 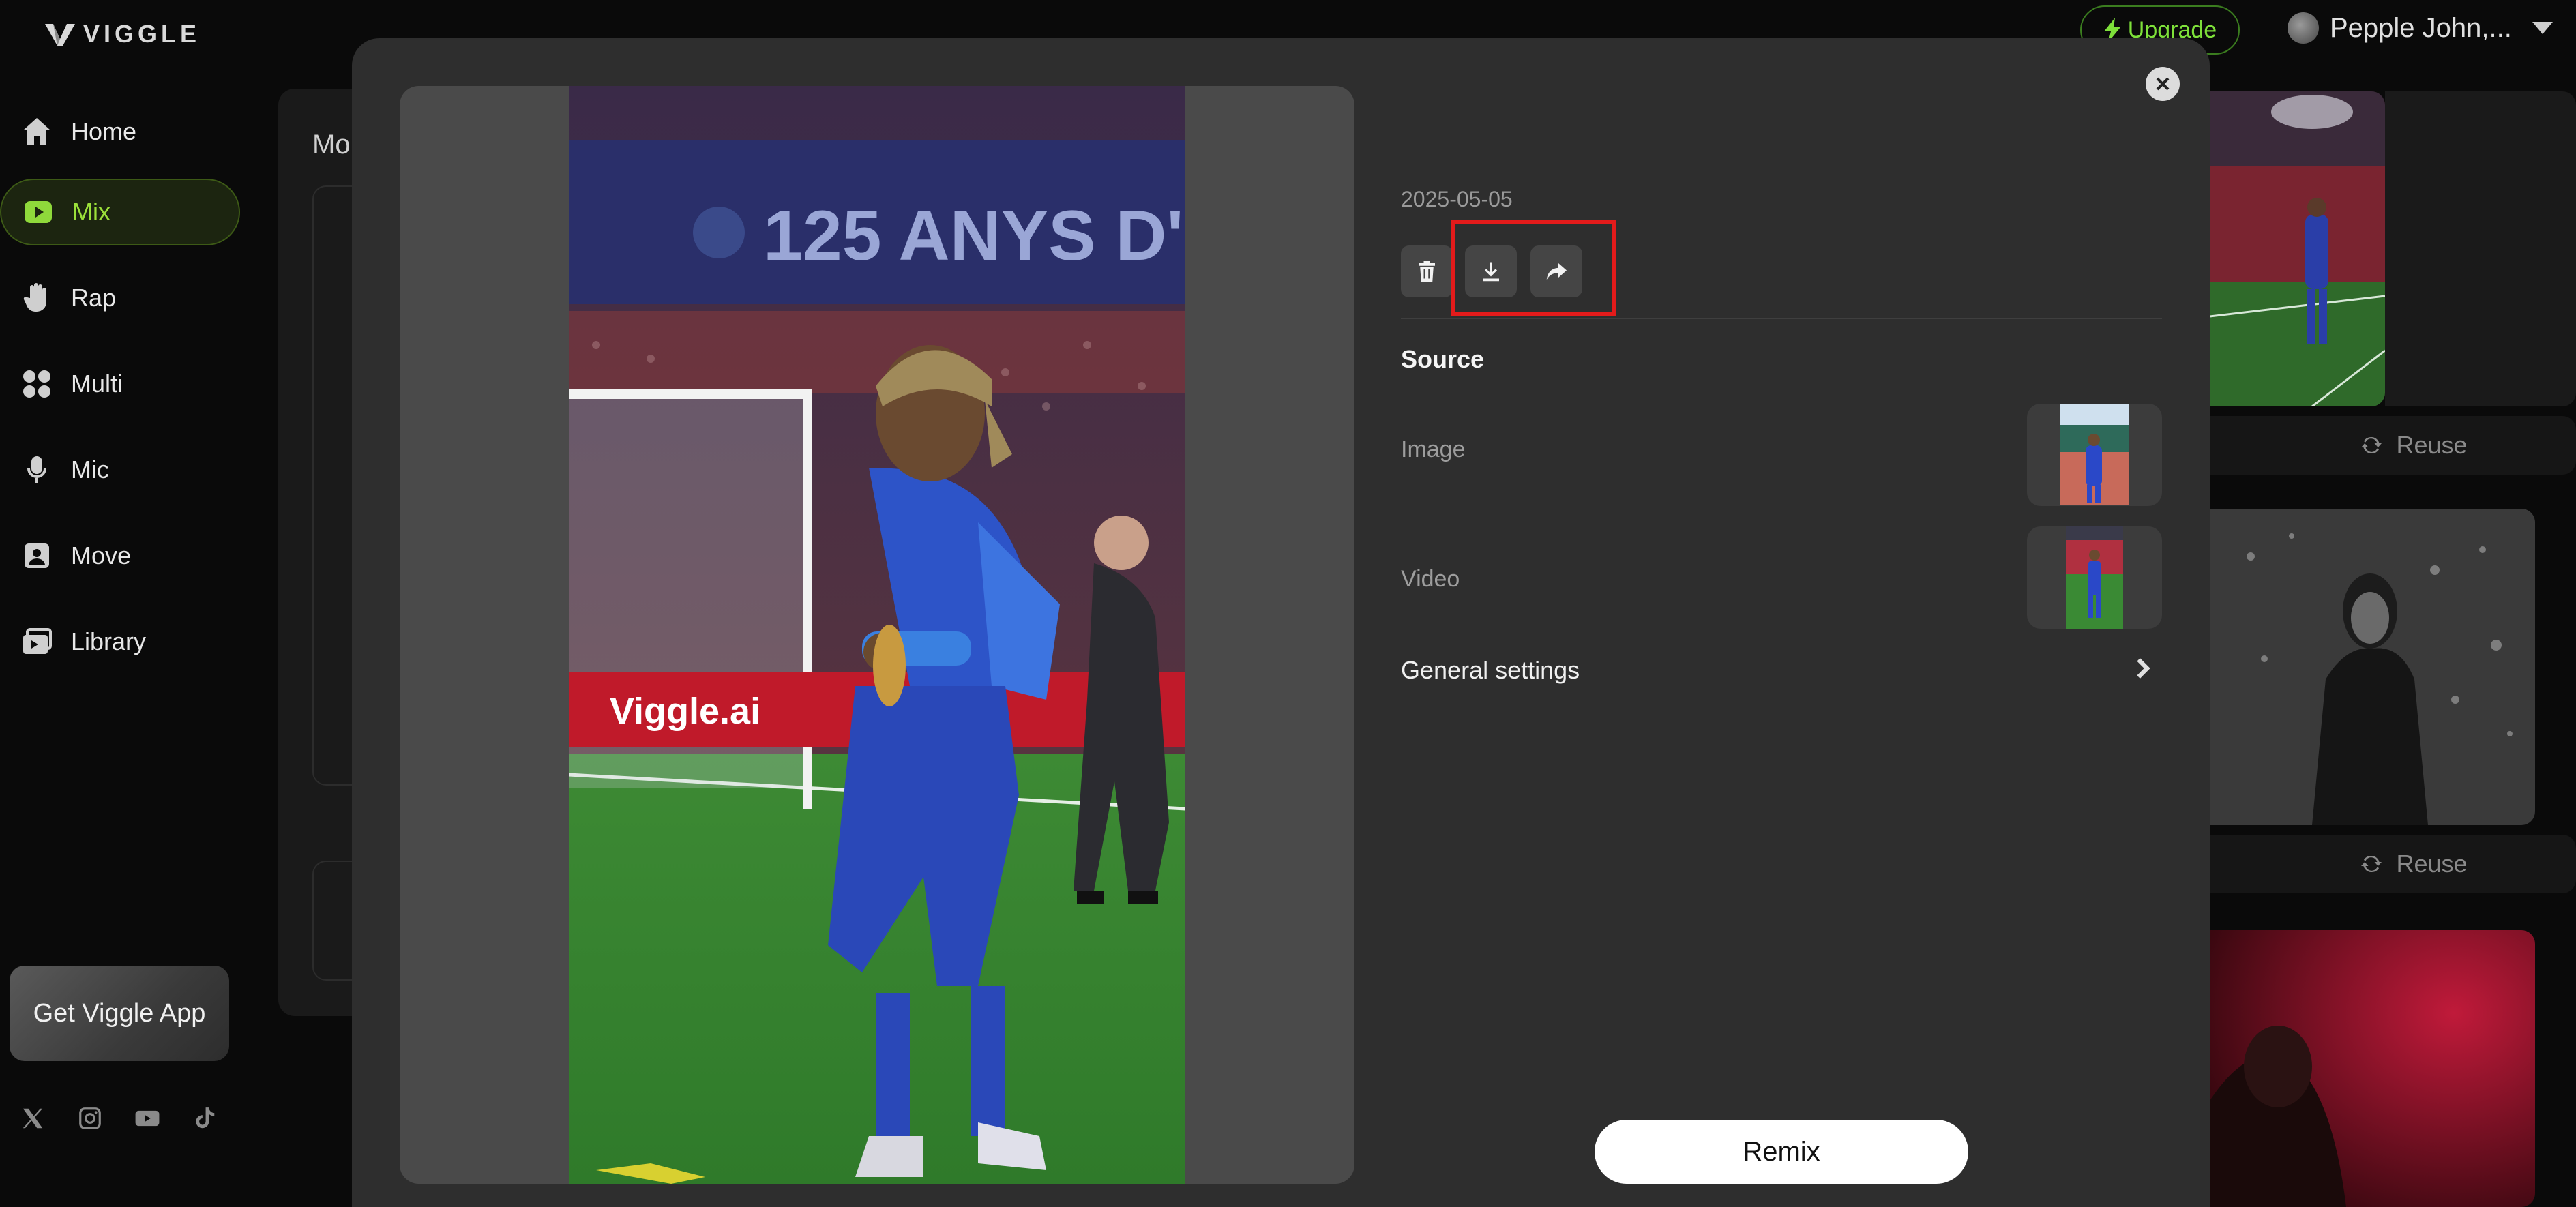 What do you see at coordinates (1457, 199) in the screenshot?
I see `creation-date: 2025-05-05` at bounding box center [1457, 199].